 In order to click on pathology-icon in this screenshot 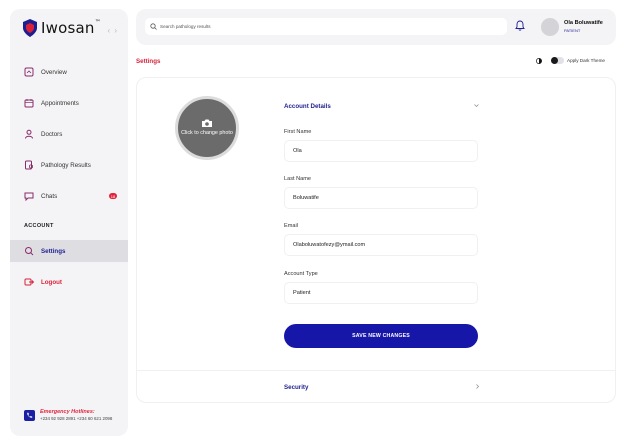, I will do `click(29, 165)`.